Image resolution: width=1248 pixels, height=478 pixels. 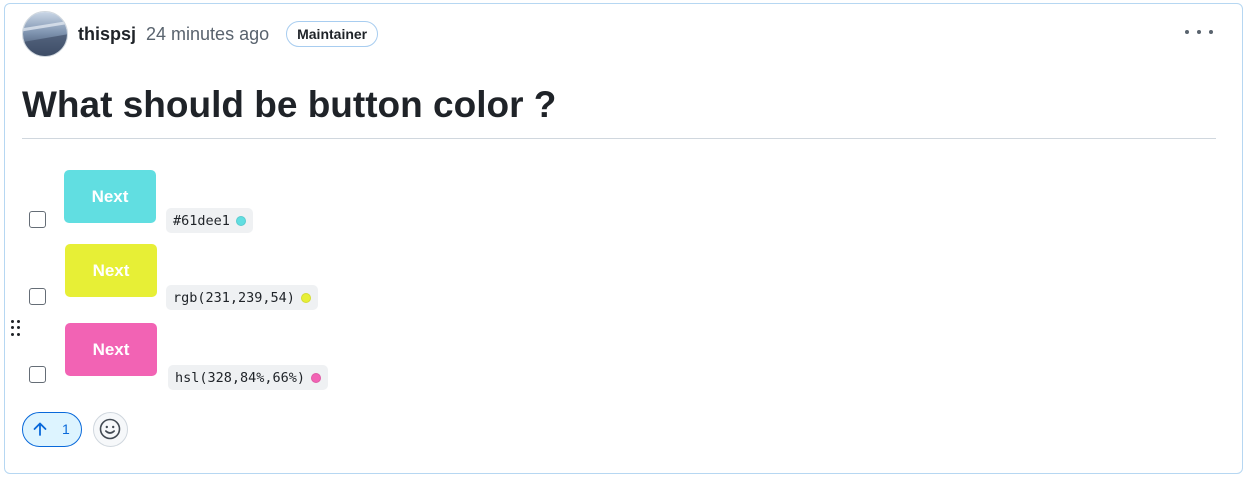 What do you see at coordinates (40, 429) in the screenshot?
I see `arrow-up-icon` at bounding box center [40, 429].